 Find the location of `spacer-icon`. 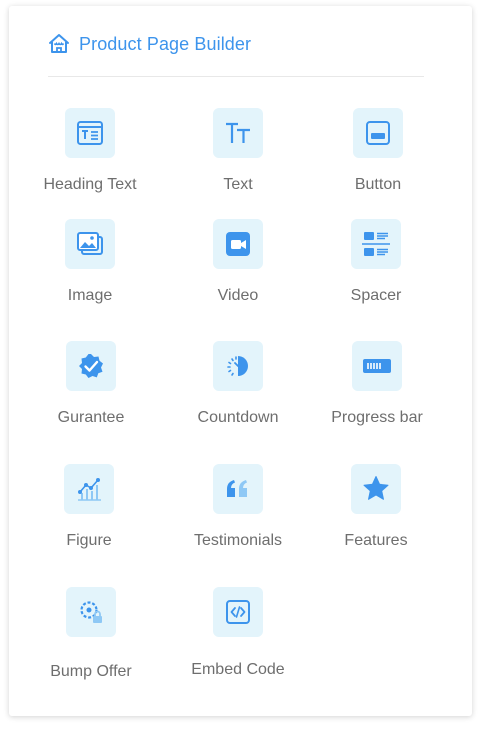

spacer-icon is located at coordinates (376, 244).